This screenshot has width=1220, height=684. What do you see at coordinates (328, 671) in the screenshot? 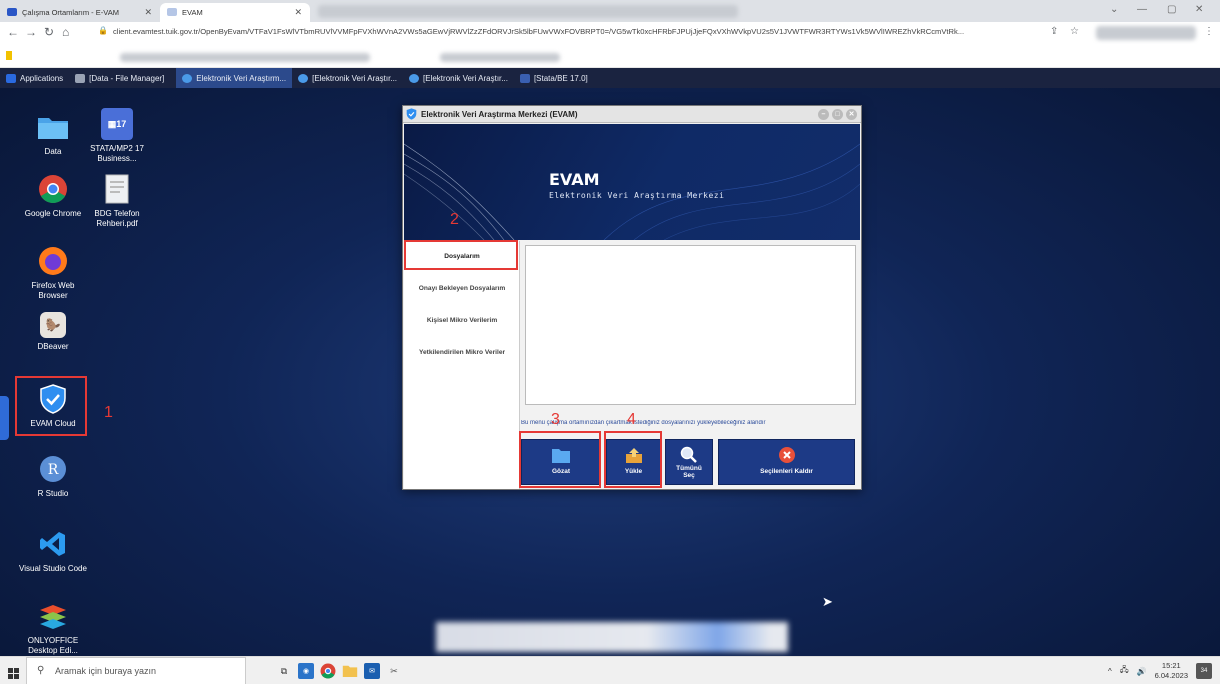
I see `chrome-taskbar-icon` at bounding box center [328, 671].